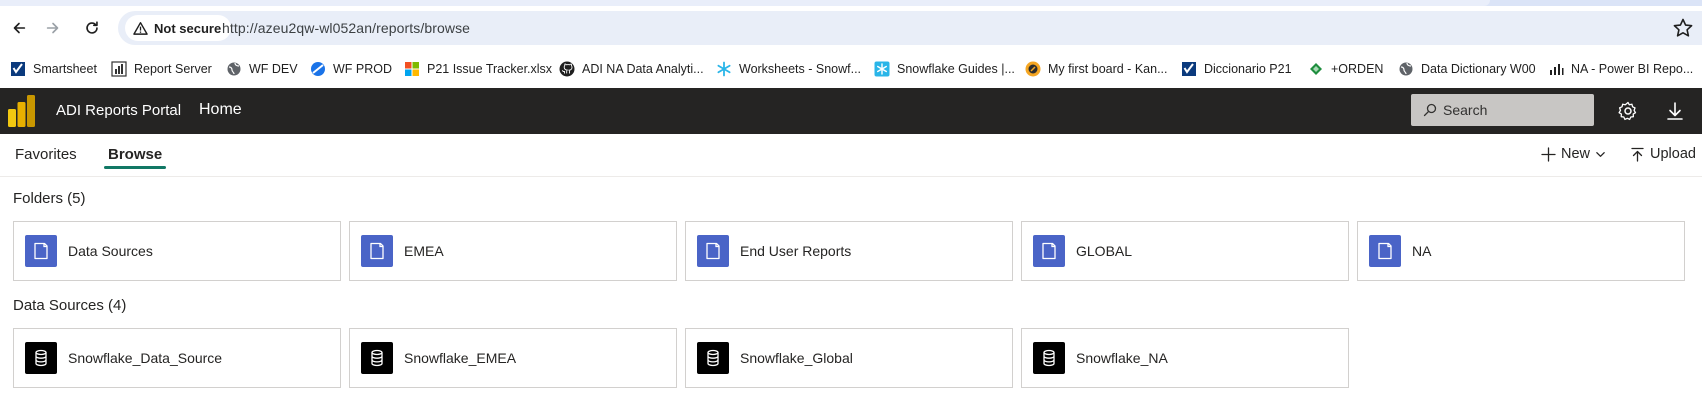 Image resolution: width=1702 pixels, height=416 pixels. I want to click on bookmark-label: Report Server, so click(173, 69).